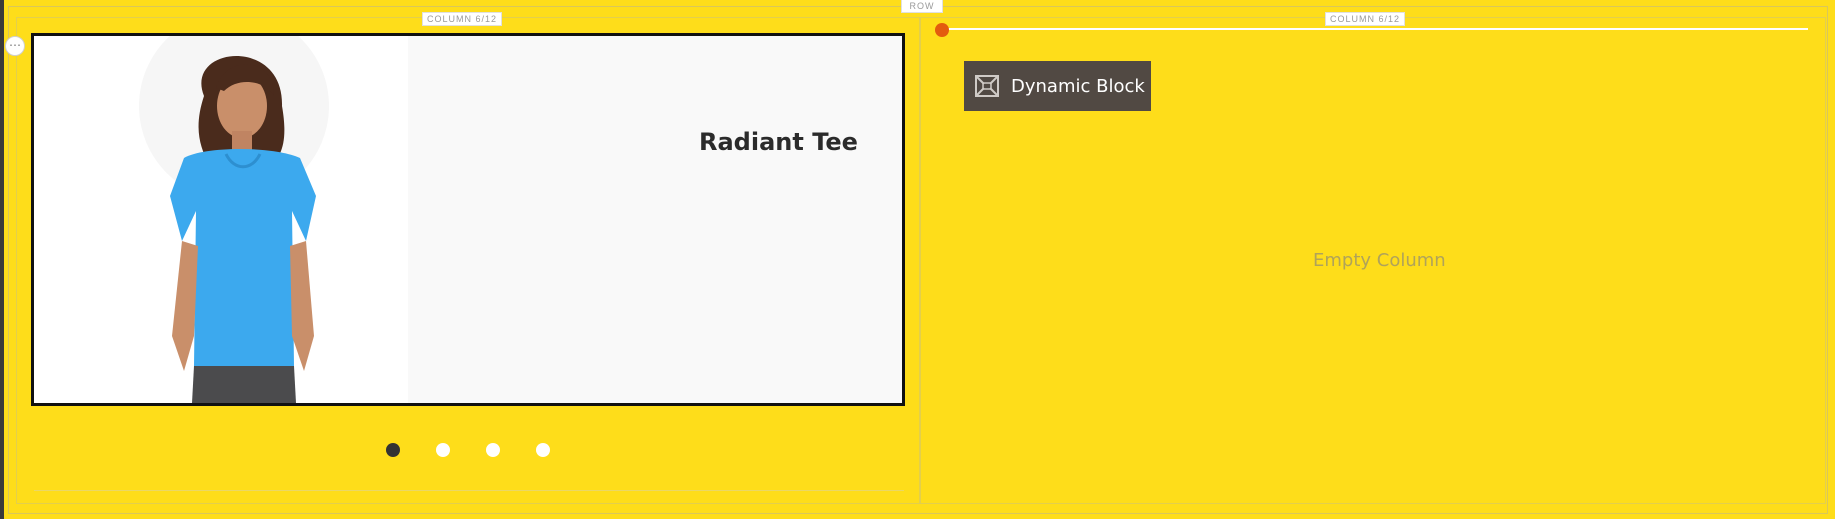  Describe the element at coordinates (922, 6) in the screenshot. I see `row-label: ROW` at that location.